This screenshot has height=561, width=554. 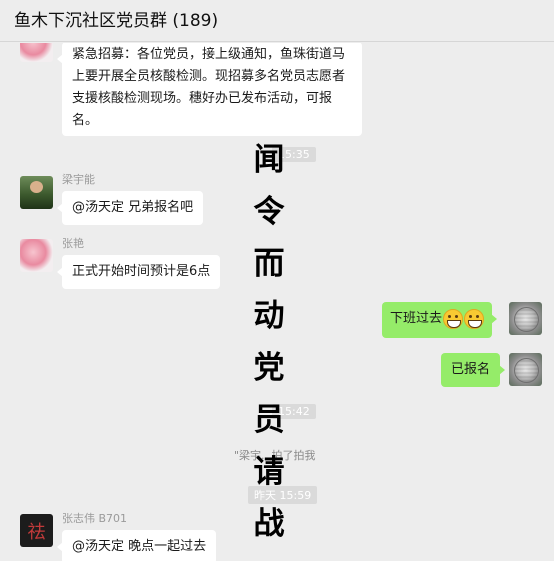 I want to click on message-text: @汤天定 兄弟报名吧, so click(x=133, y=207).